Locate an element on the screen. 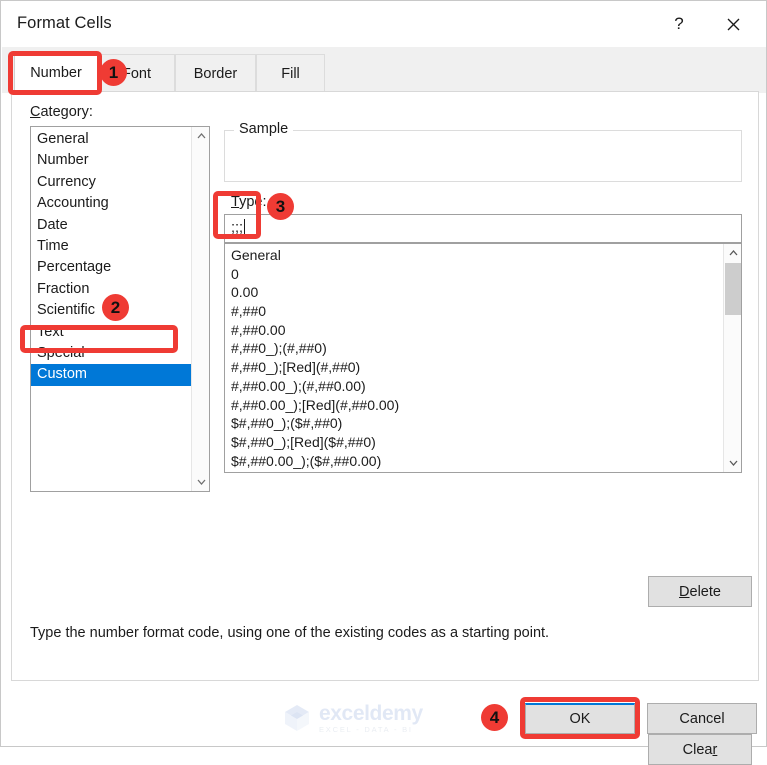 This screenshot has width=767, height=765. type-item-0-00: #,##0.00 is located at coordinates (474, 330).